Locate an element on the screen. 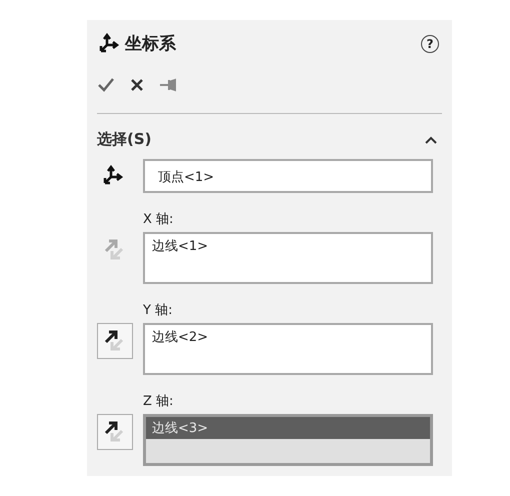 This screenshot has width=510, height=496. panel-title: 坐标系 is located at coordinates (150, 44).